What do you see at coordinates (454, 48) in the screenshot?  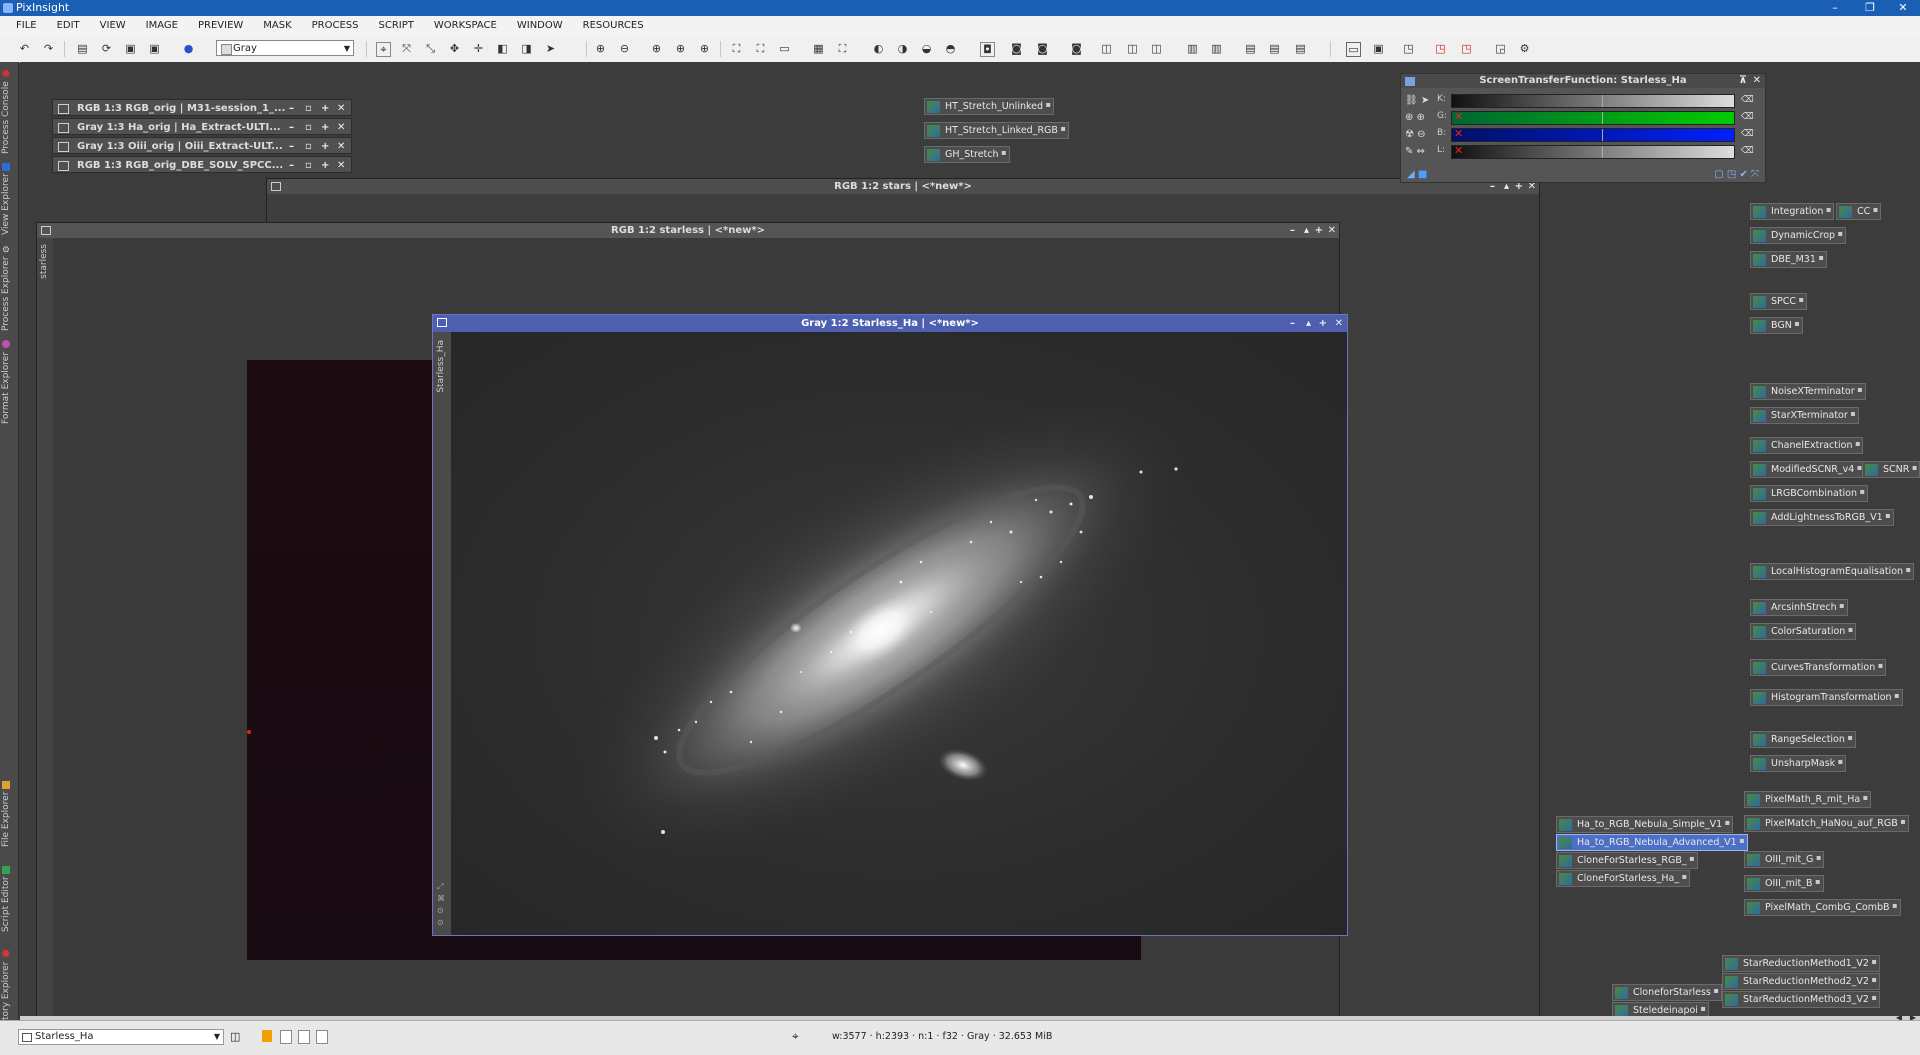 I see `pan-icon: ✥` at bounding box center [454, 48].